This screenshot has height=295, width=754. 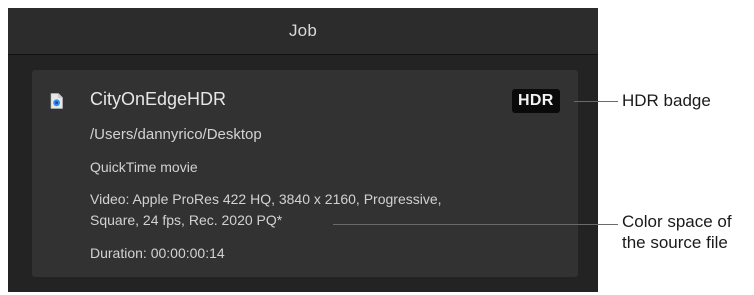 What do you see at coordinates (677, 221) in the screenshot?
I see `color-space-callout-line1: Color space of` at bounding box center [677, 221].